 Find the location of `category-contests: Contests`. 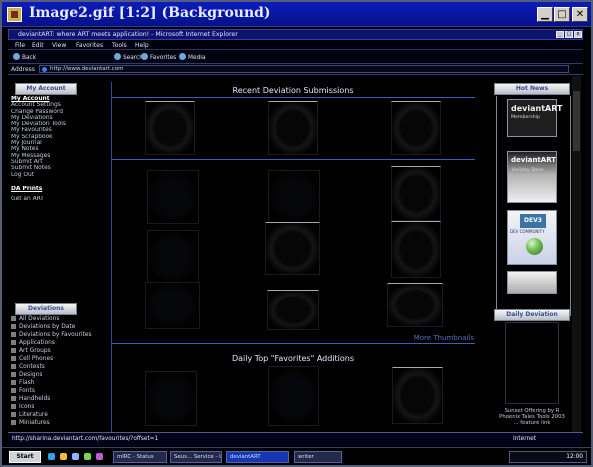

category-contests: Contests is located at coordinates (44, 367).